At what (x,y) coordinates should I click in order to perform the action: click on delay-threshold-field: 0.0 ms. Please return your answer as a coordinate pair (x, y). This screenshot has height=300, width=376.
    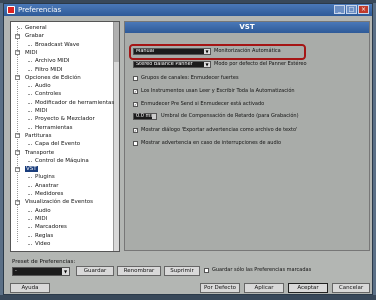
    Looking at the image, I should click on (145, 116).